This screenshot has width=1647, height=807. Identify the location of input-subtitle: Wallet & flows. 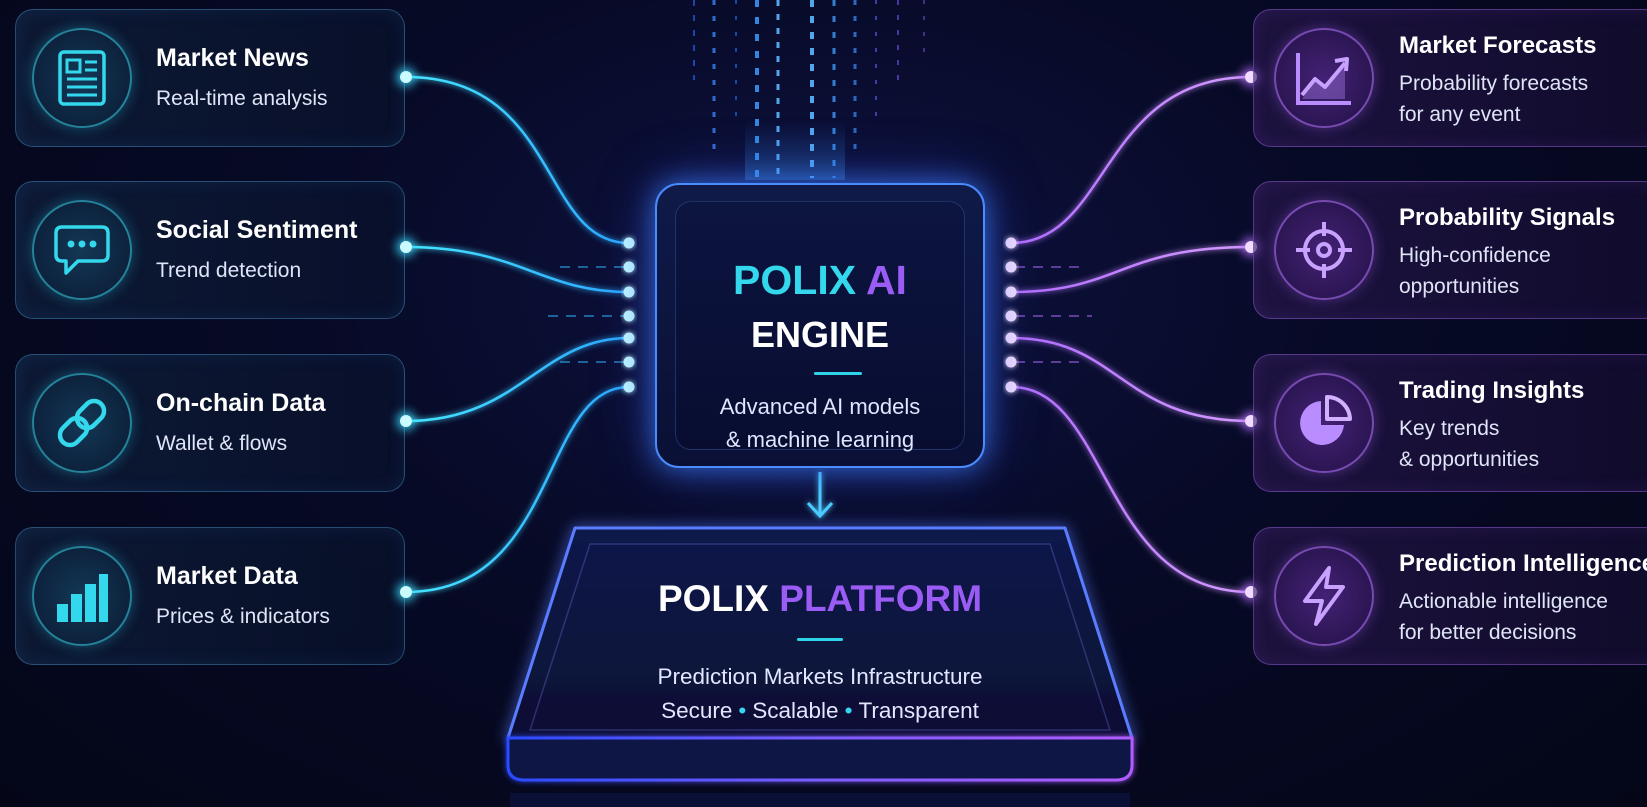
(222, 443).